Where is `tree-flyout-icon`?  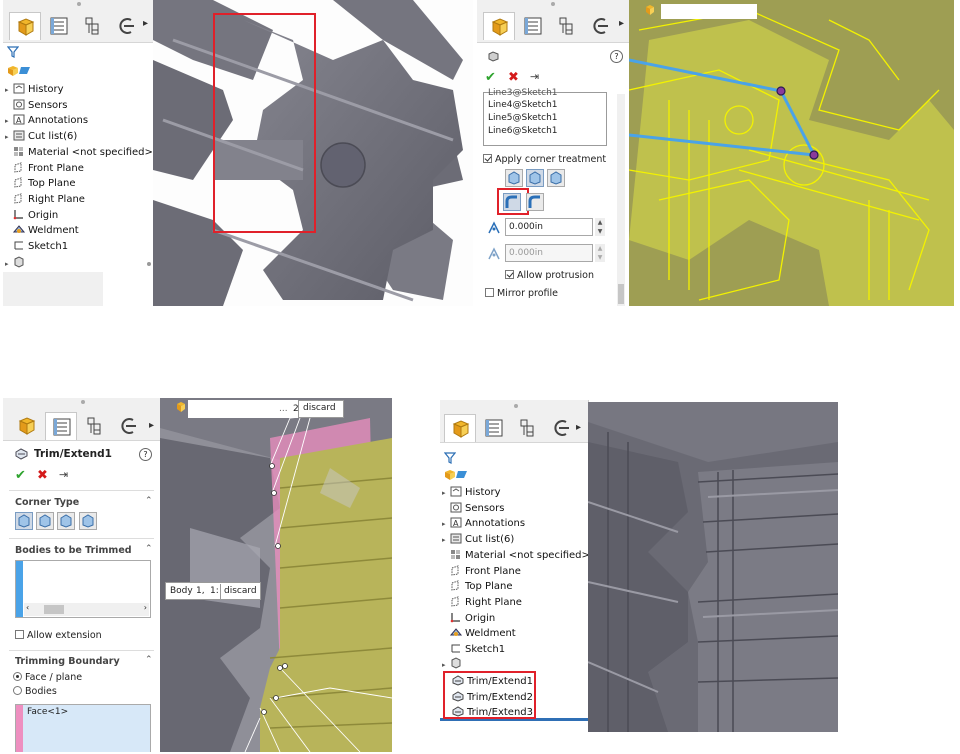
tree-flyout-icon is located at coordinates (653, 11).